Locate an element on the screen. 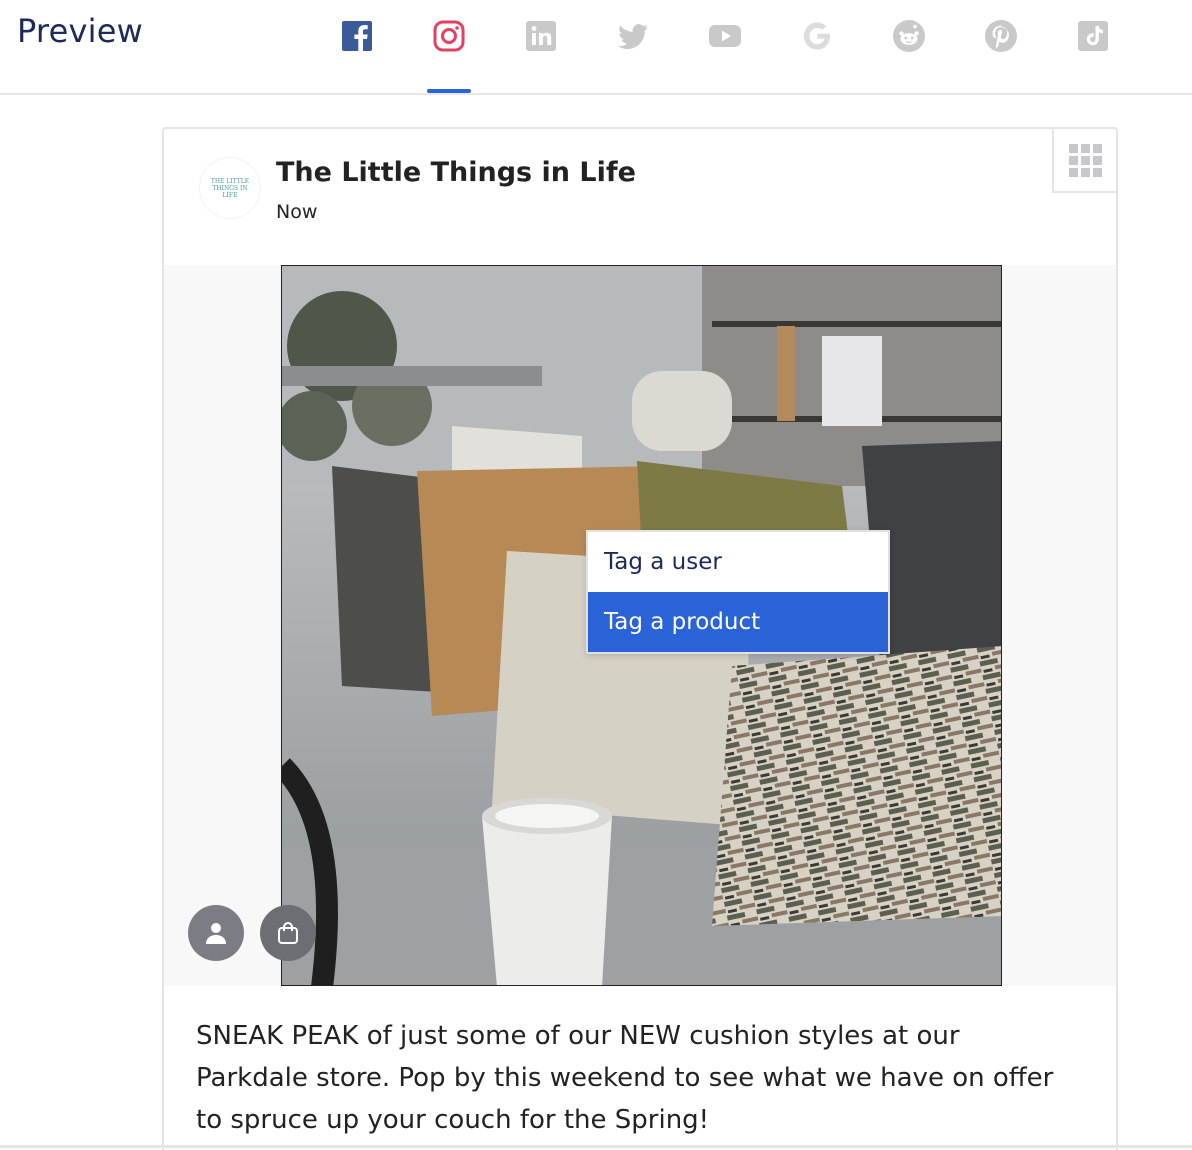 This screenshot has width=1192, height=1150. tab-reddit is located at coordinates (909, 36).